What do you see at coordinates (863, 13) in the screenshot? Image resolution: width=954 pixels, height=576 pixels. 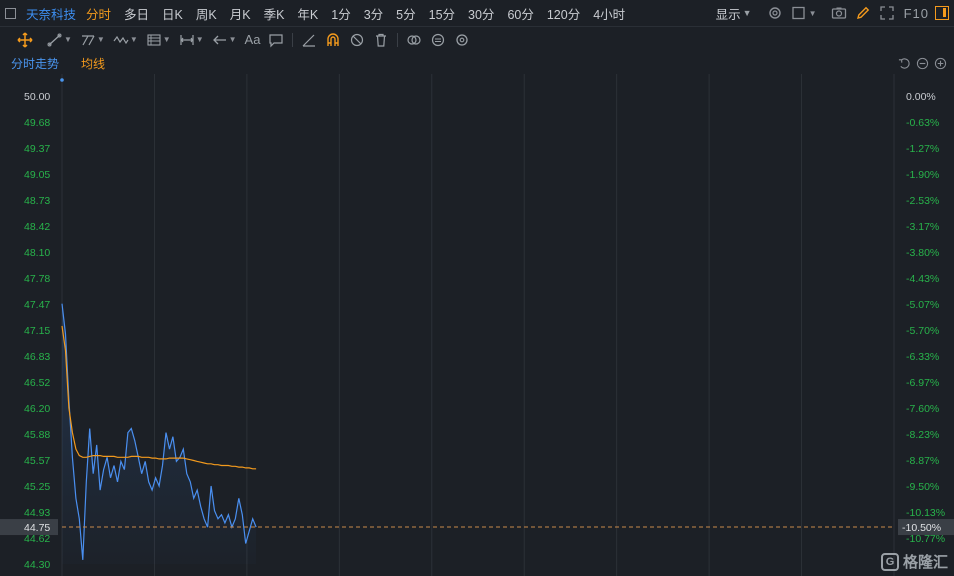 I see `pencil-icon` at bounding box center [863, 13].